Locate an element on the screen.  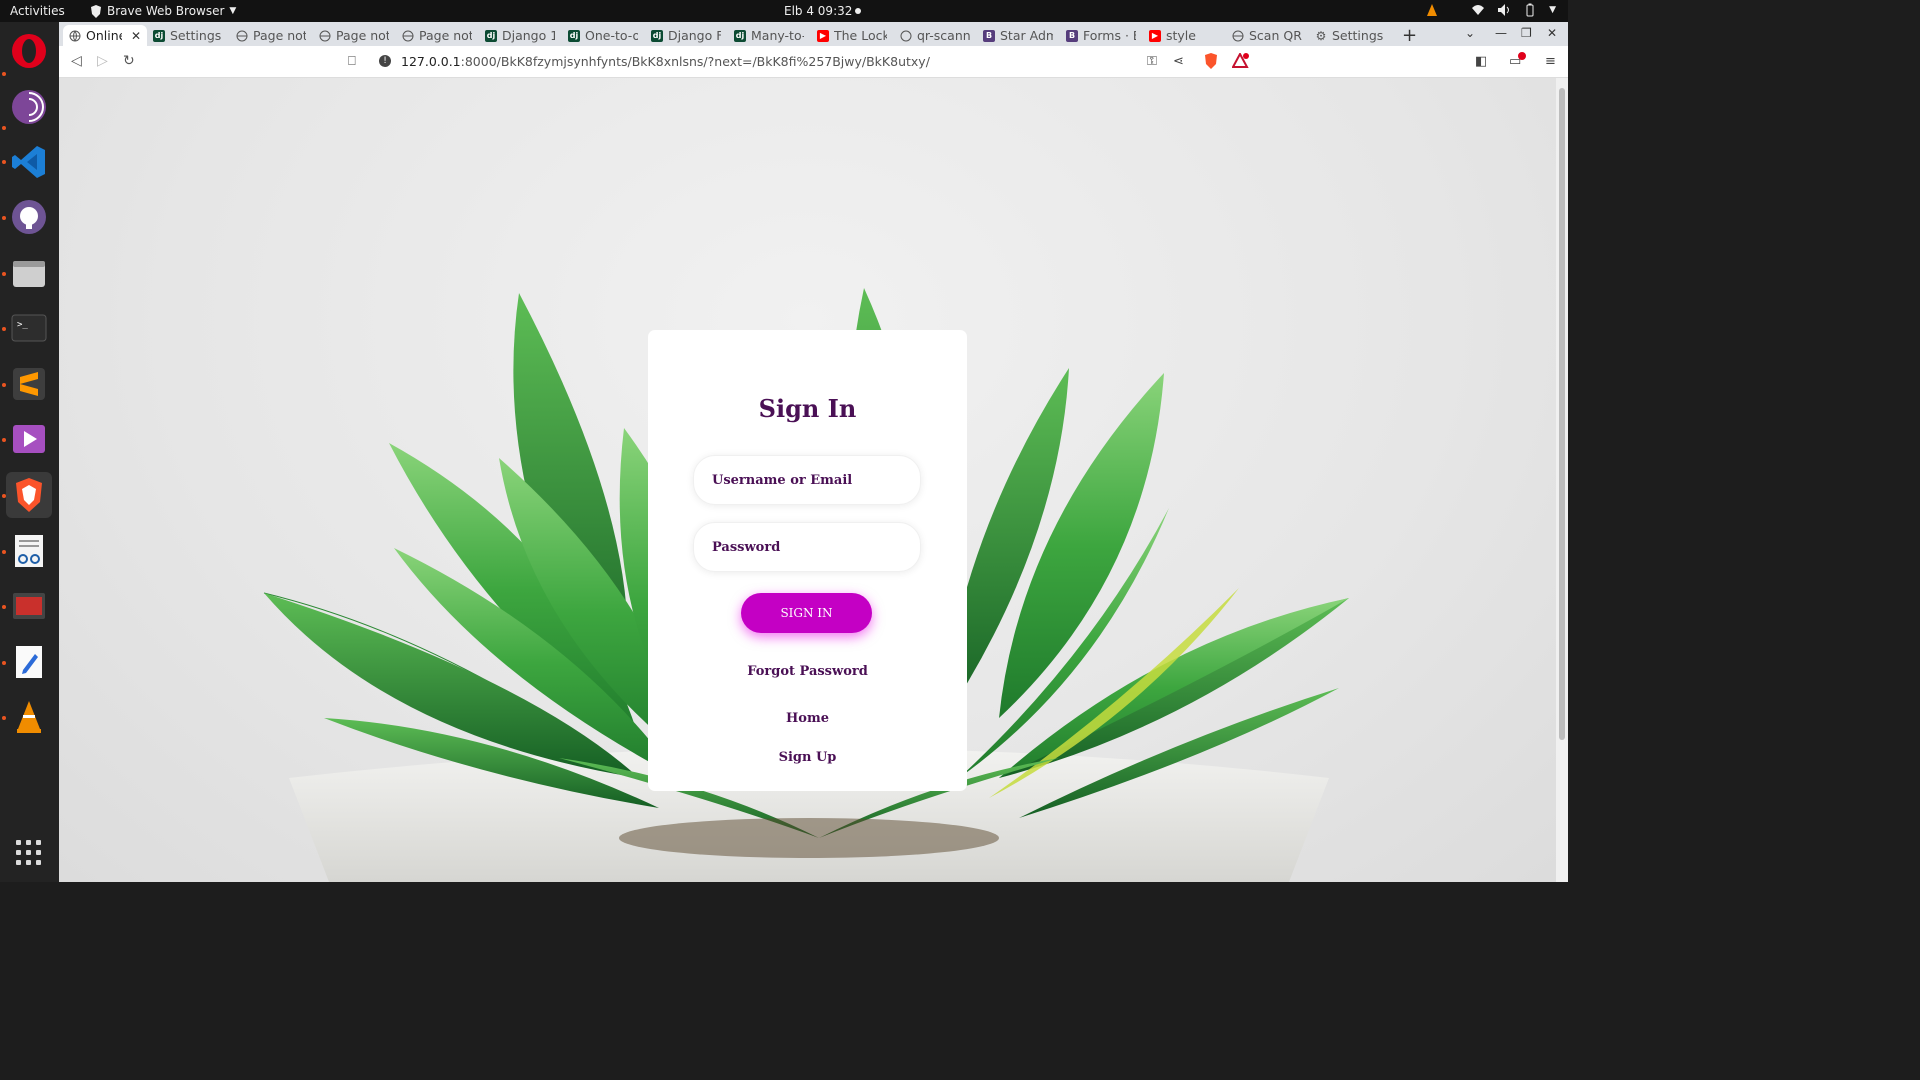
password-field is located at coordinates (807, 547).